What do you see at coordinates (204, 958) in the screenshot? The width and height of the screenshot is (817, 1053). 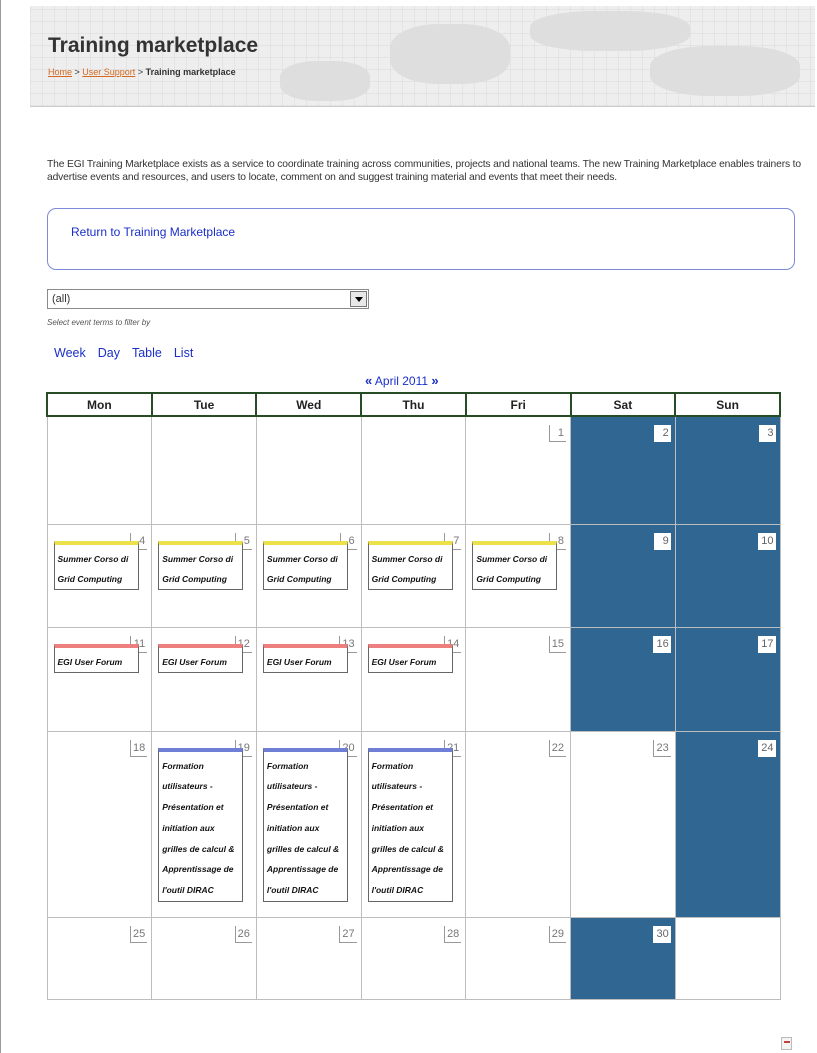 I see `calendar-day-cell: 26` at bounding box center [204, 958].